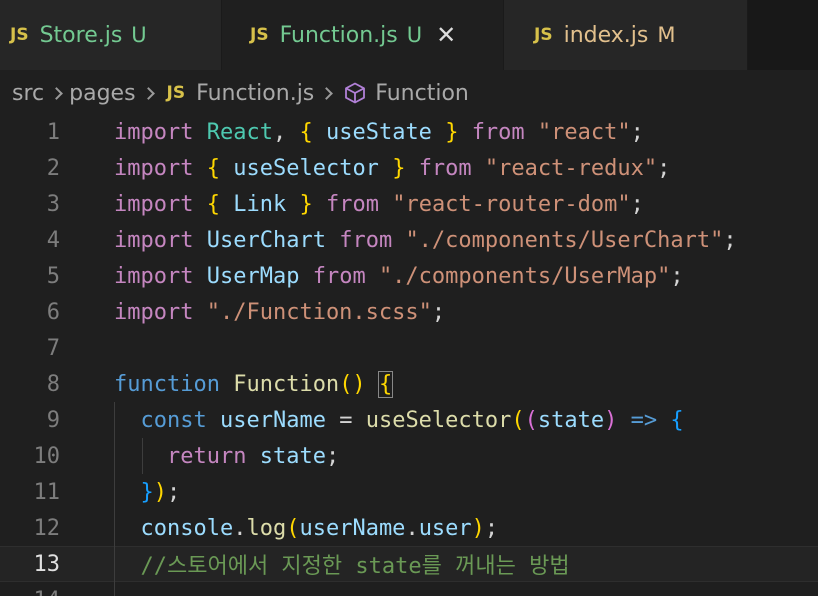 This screenshot has width=818, height=596. What do you see at coordinates (255, 93) in the screenshot?
I see `breadcrumb-item-file: Function.js` at bounding box center [255, 93].